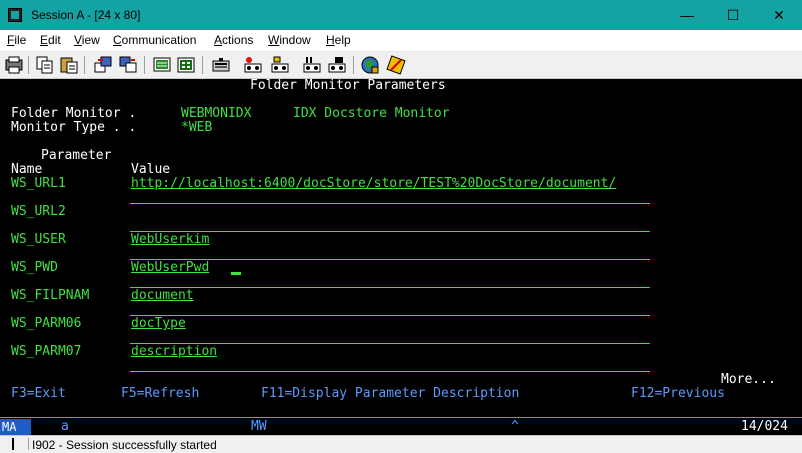  I want to click on keypad-icon, so click(186, 65).